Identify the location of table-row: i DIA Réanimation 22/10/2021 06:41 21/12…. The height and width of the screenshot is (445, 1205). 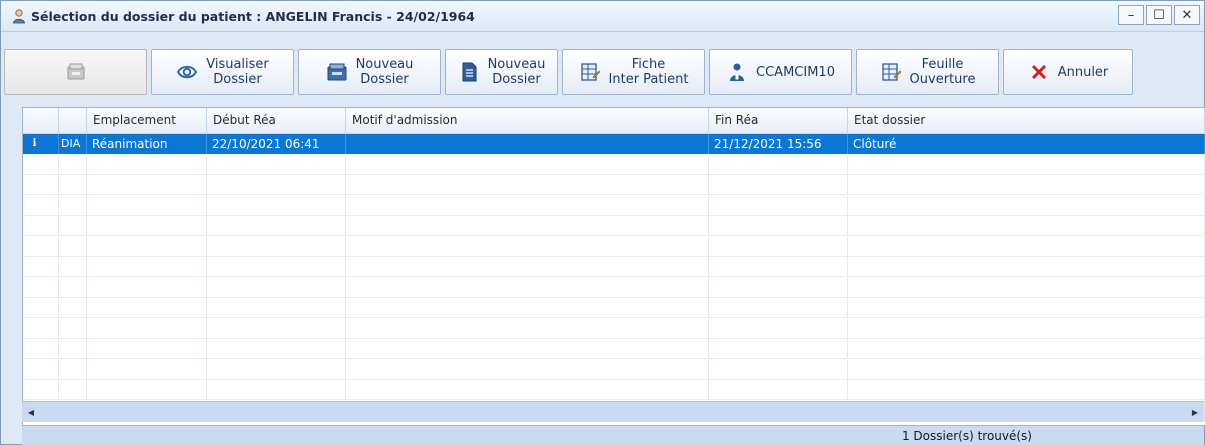
(614, 144).